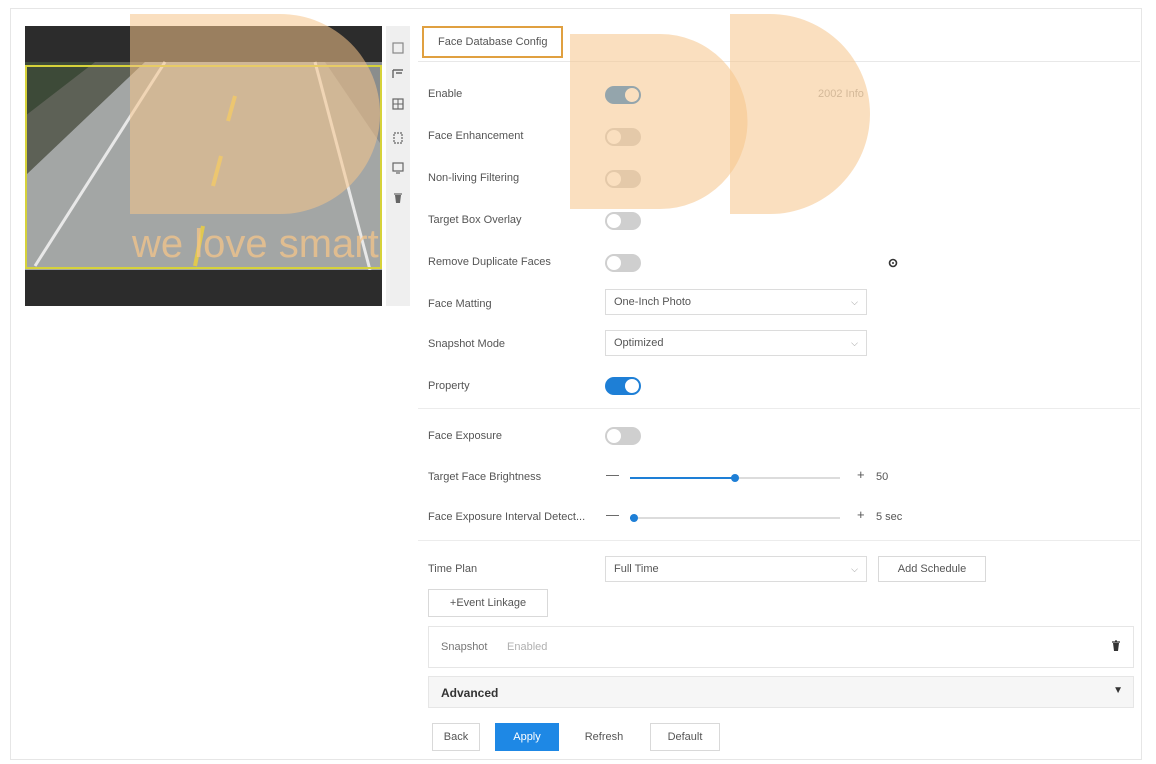 This screenshot has width=1156, height=764. I want to click on remove-duplicate-faces-toggle, so click(623, 263).